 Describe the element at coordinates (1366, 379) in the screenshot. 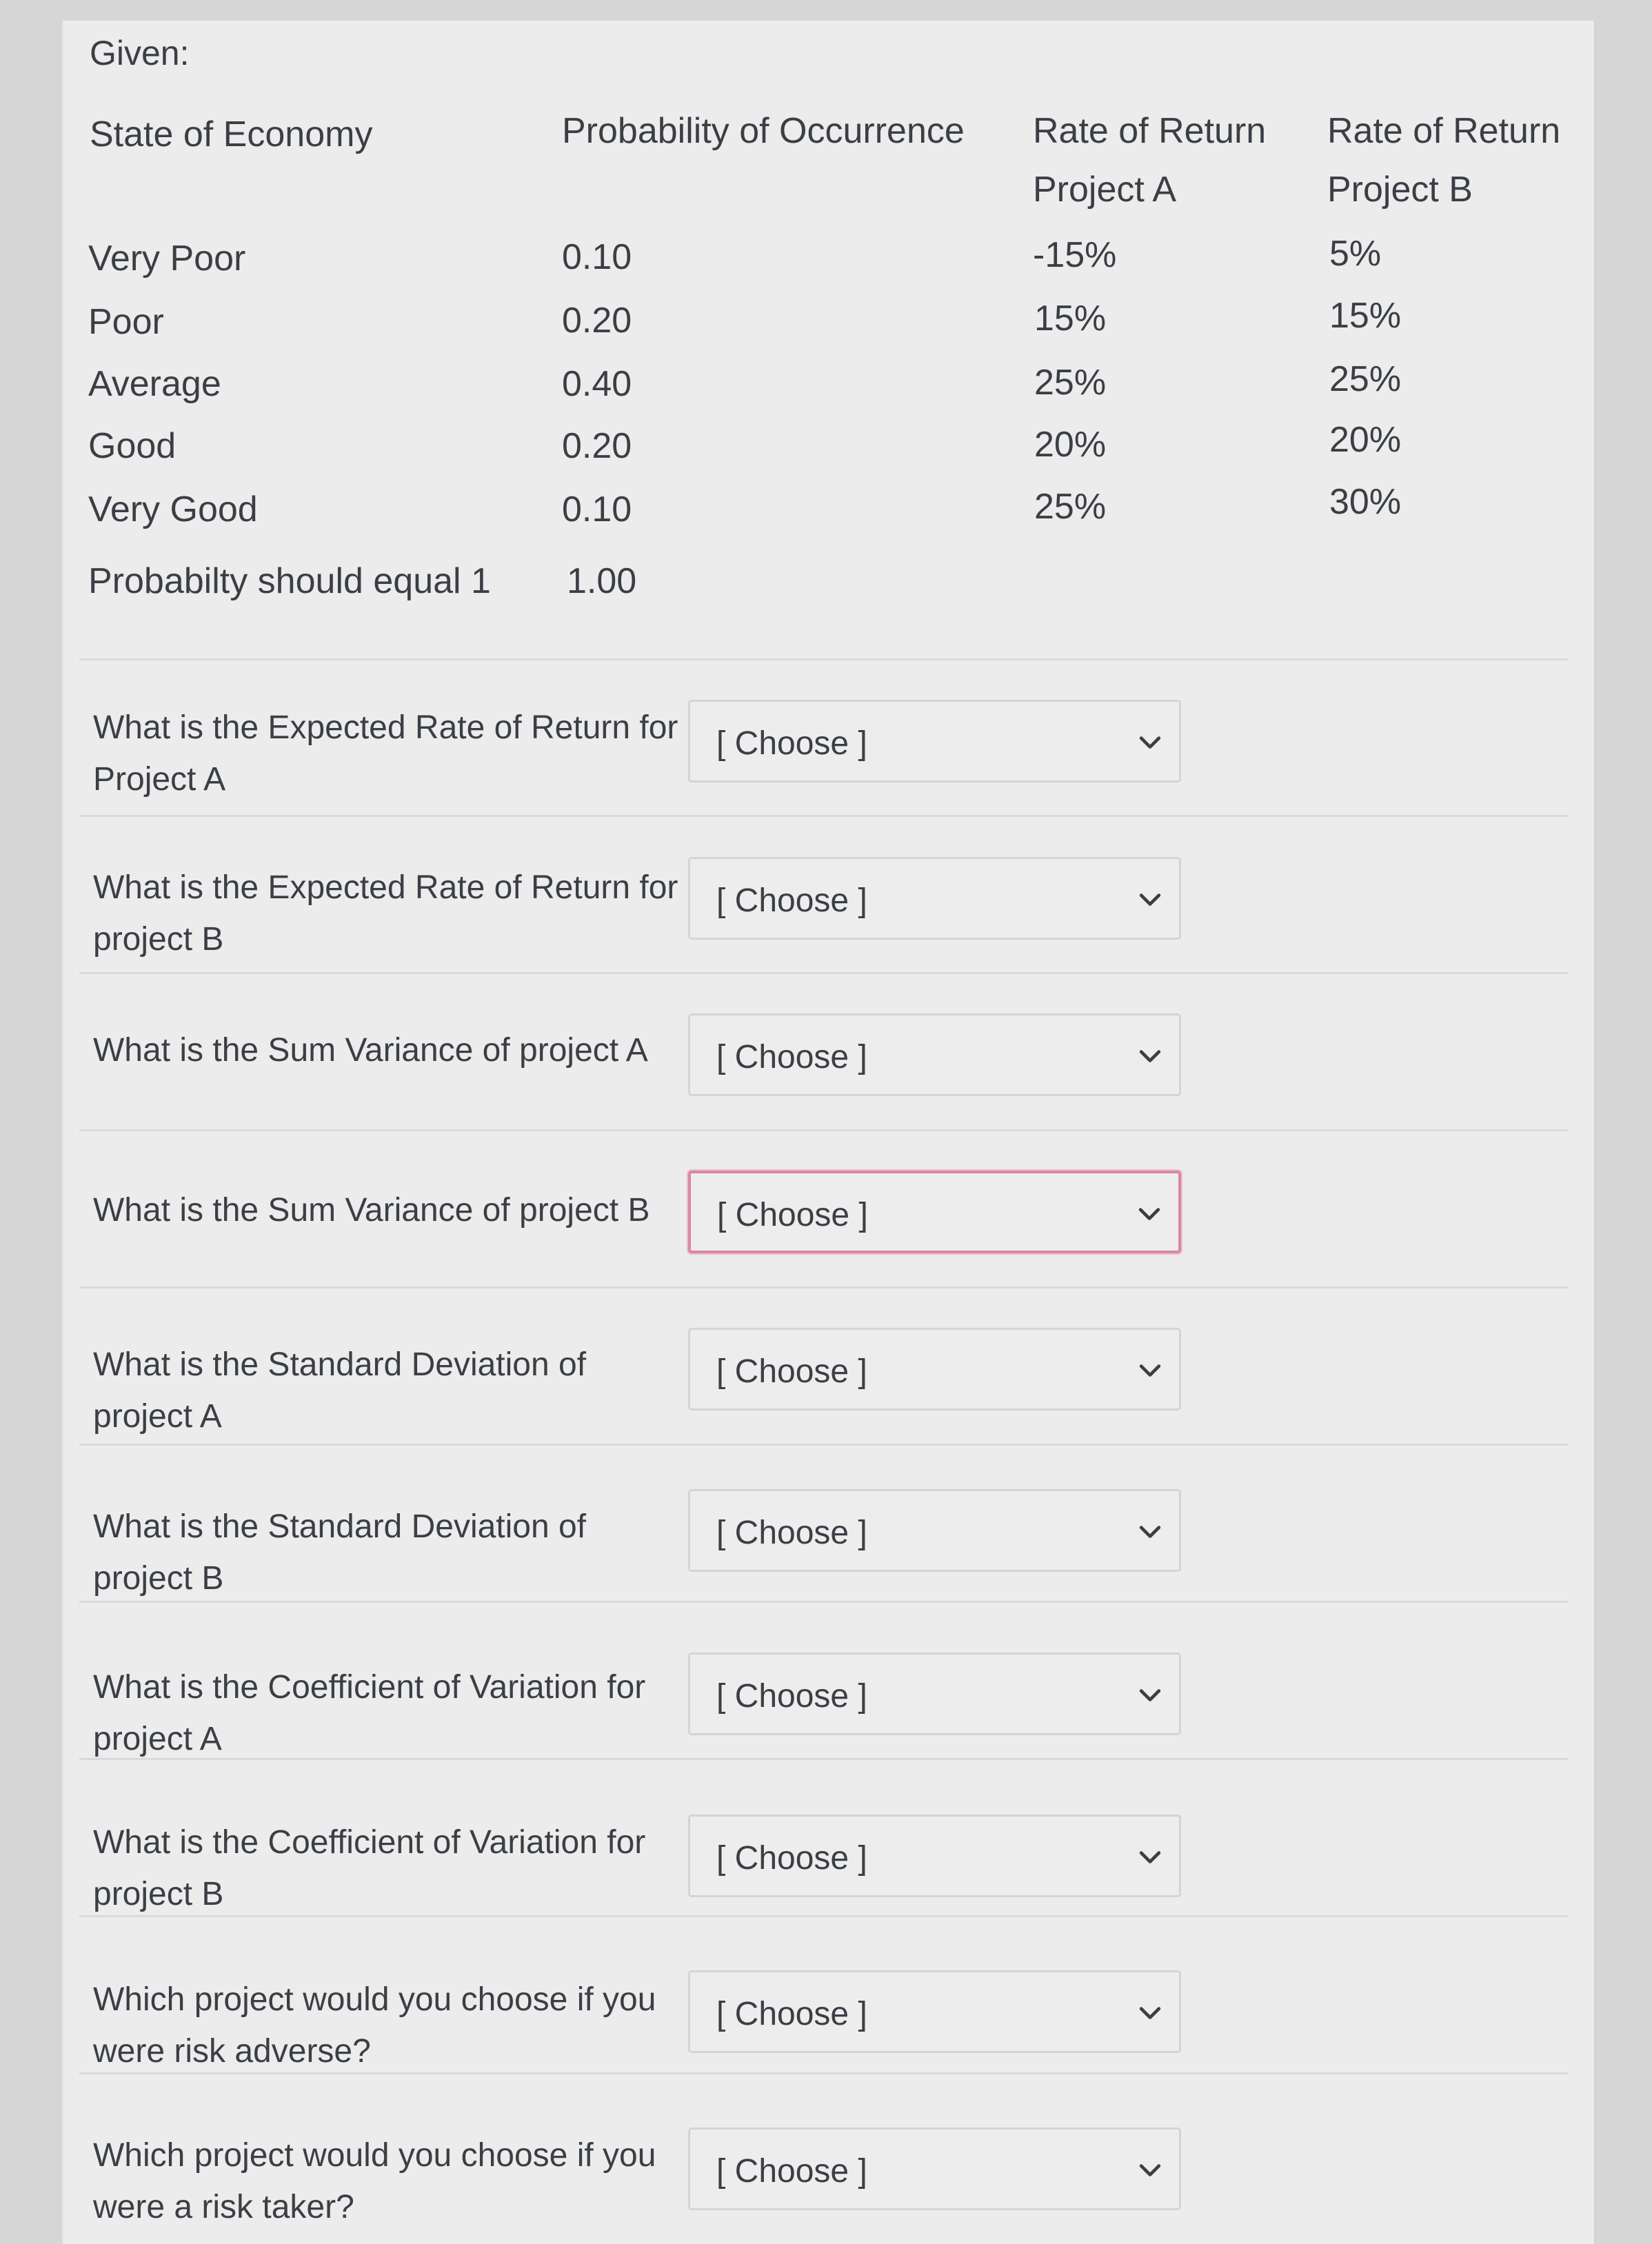

I see `project-b-return-cell: 25%` at that location.